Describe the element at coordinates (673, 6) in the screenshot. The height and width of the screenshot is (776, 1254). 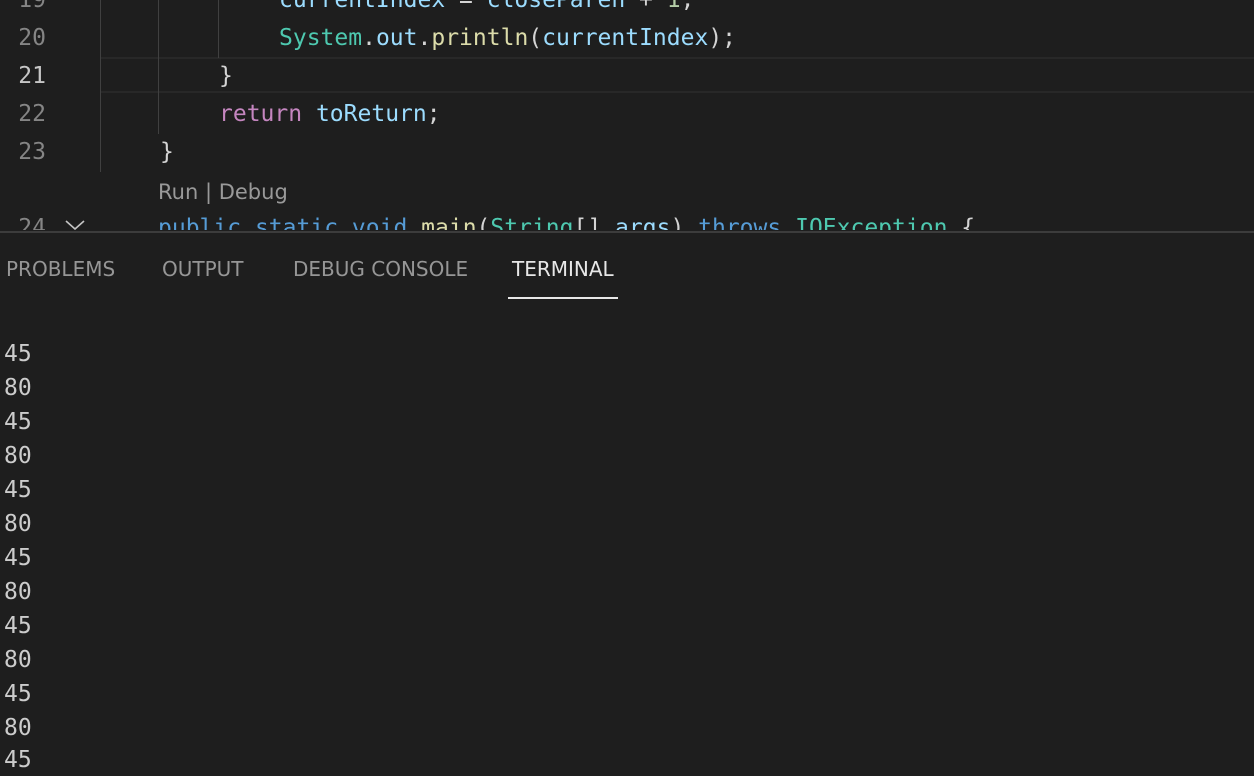
I see `code-token: 1` at that location.